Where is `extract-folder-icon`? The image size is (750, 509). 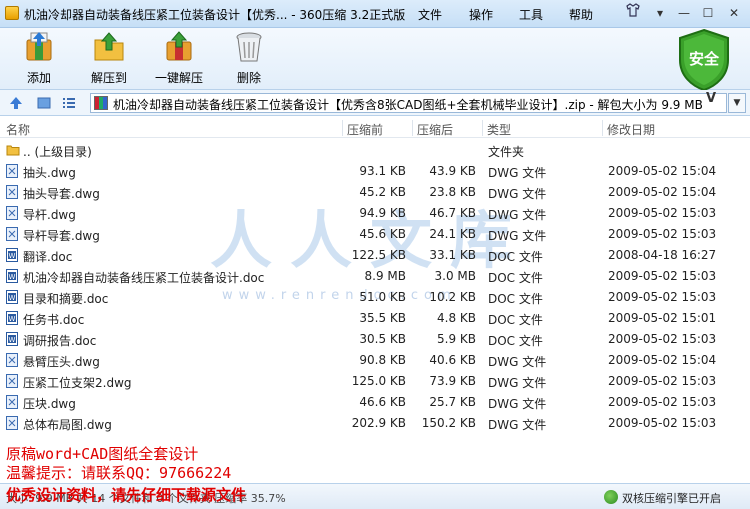
extract-folder-icon is located at coordinates (109, 47).